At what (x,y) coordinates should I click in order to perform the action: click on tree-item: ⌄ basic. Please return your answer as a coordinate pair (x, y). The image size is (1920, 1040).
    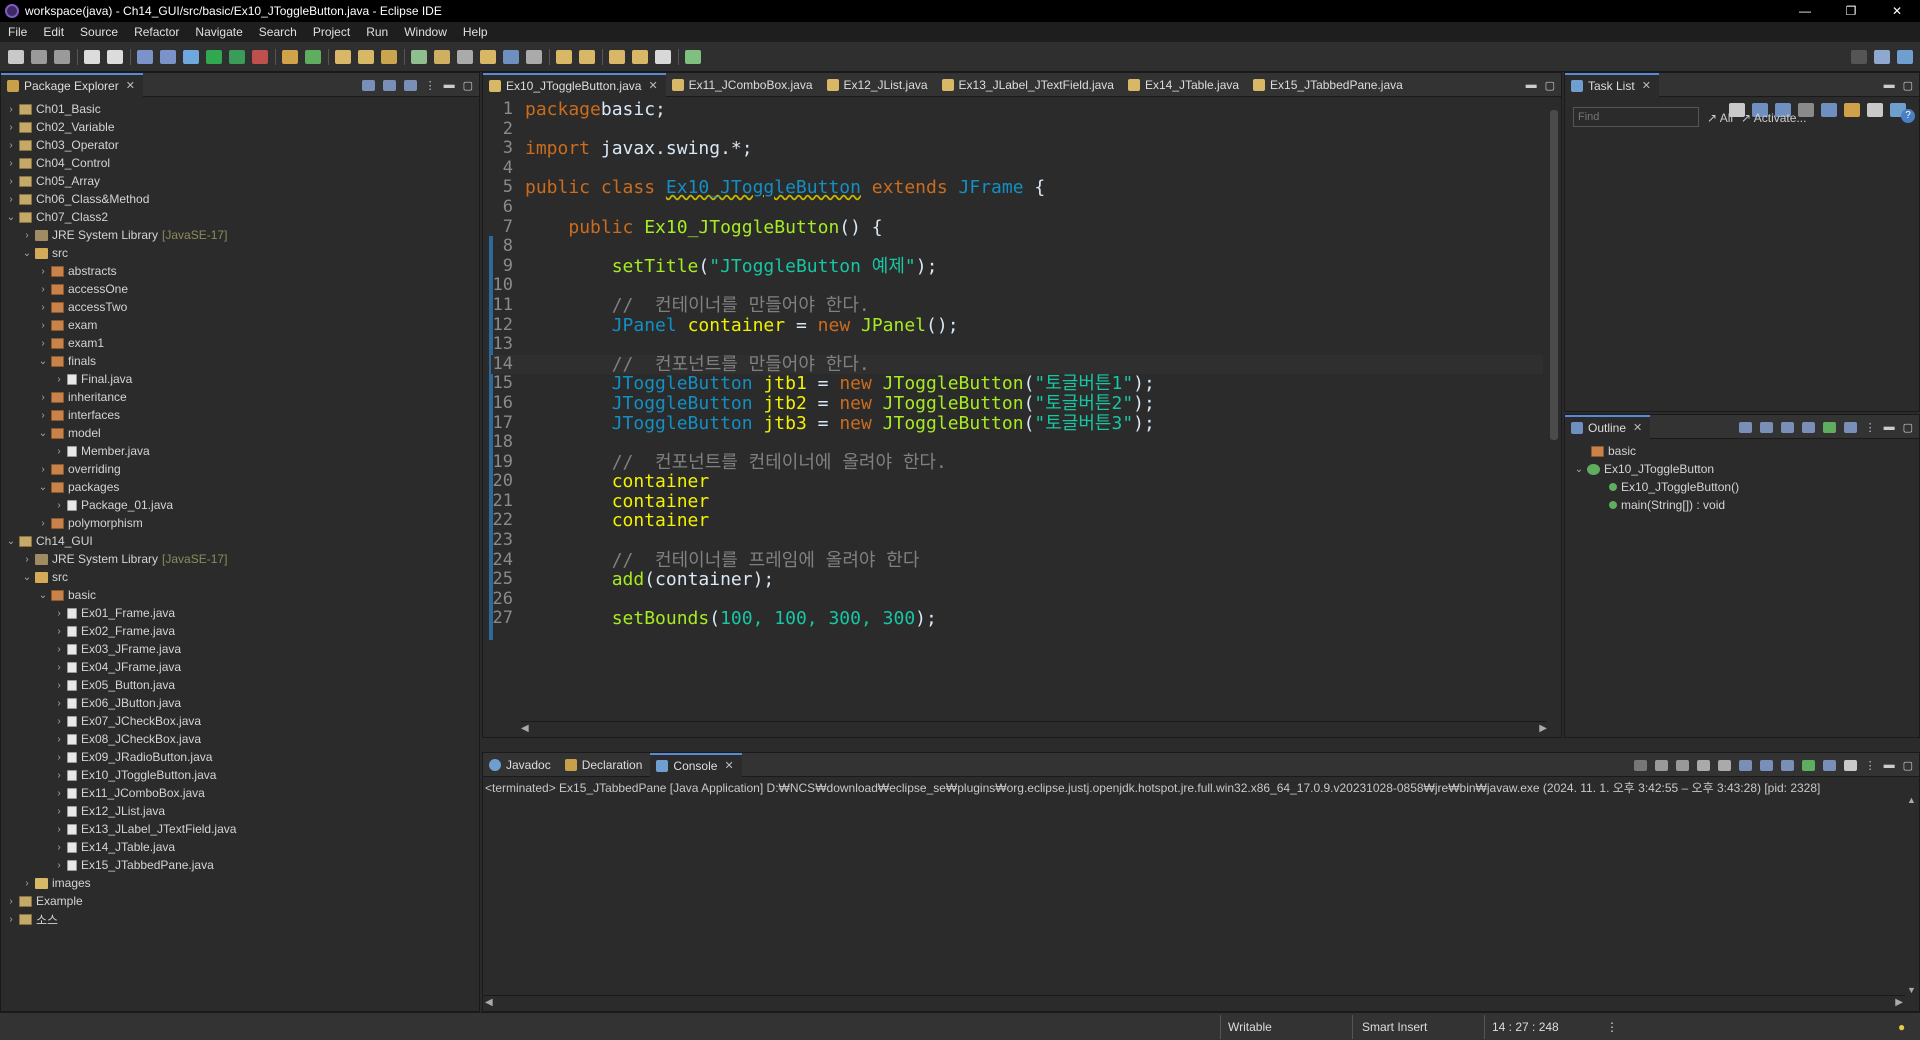
    Looking at the image, I should click on (240, 595).